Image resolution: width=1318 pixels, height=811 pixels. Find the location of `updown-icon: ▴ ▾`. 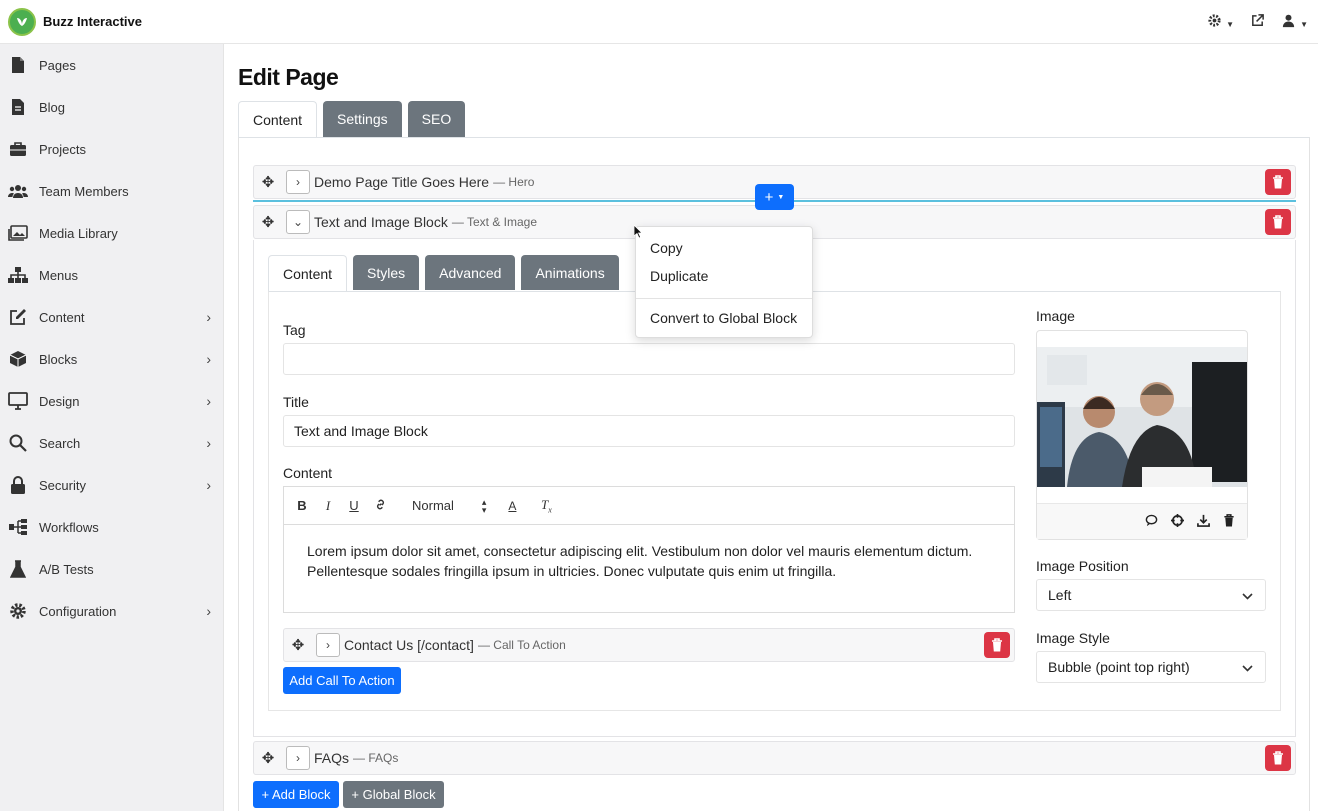

updown-icon: ▴ ▾ is located at coordinates (484, 505).